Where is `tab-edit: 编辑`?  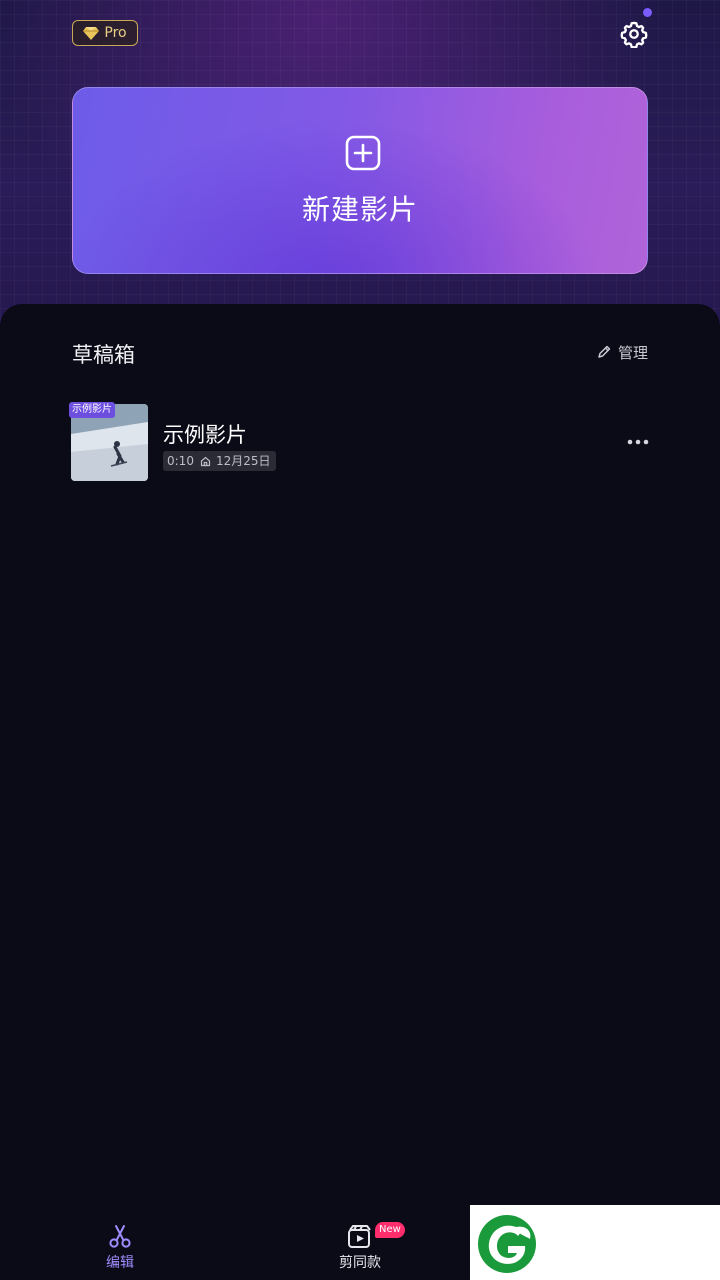
tab-edit: 编辑 is located at coordinates (120, 1248).